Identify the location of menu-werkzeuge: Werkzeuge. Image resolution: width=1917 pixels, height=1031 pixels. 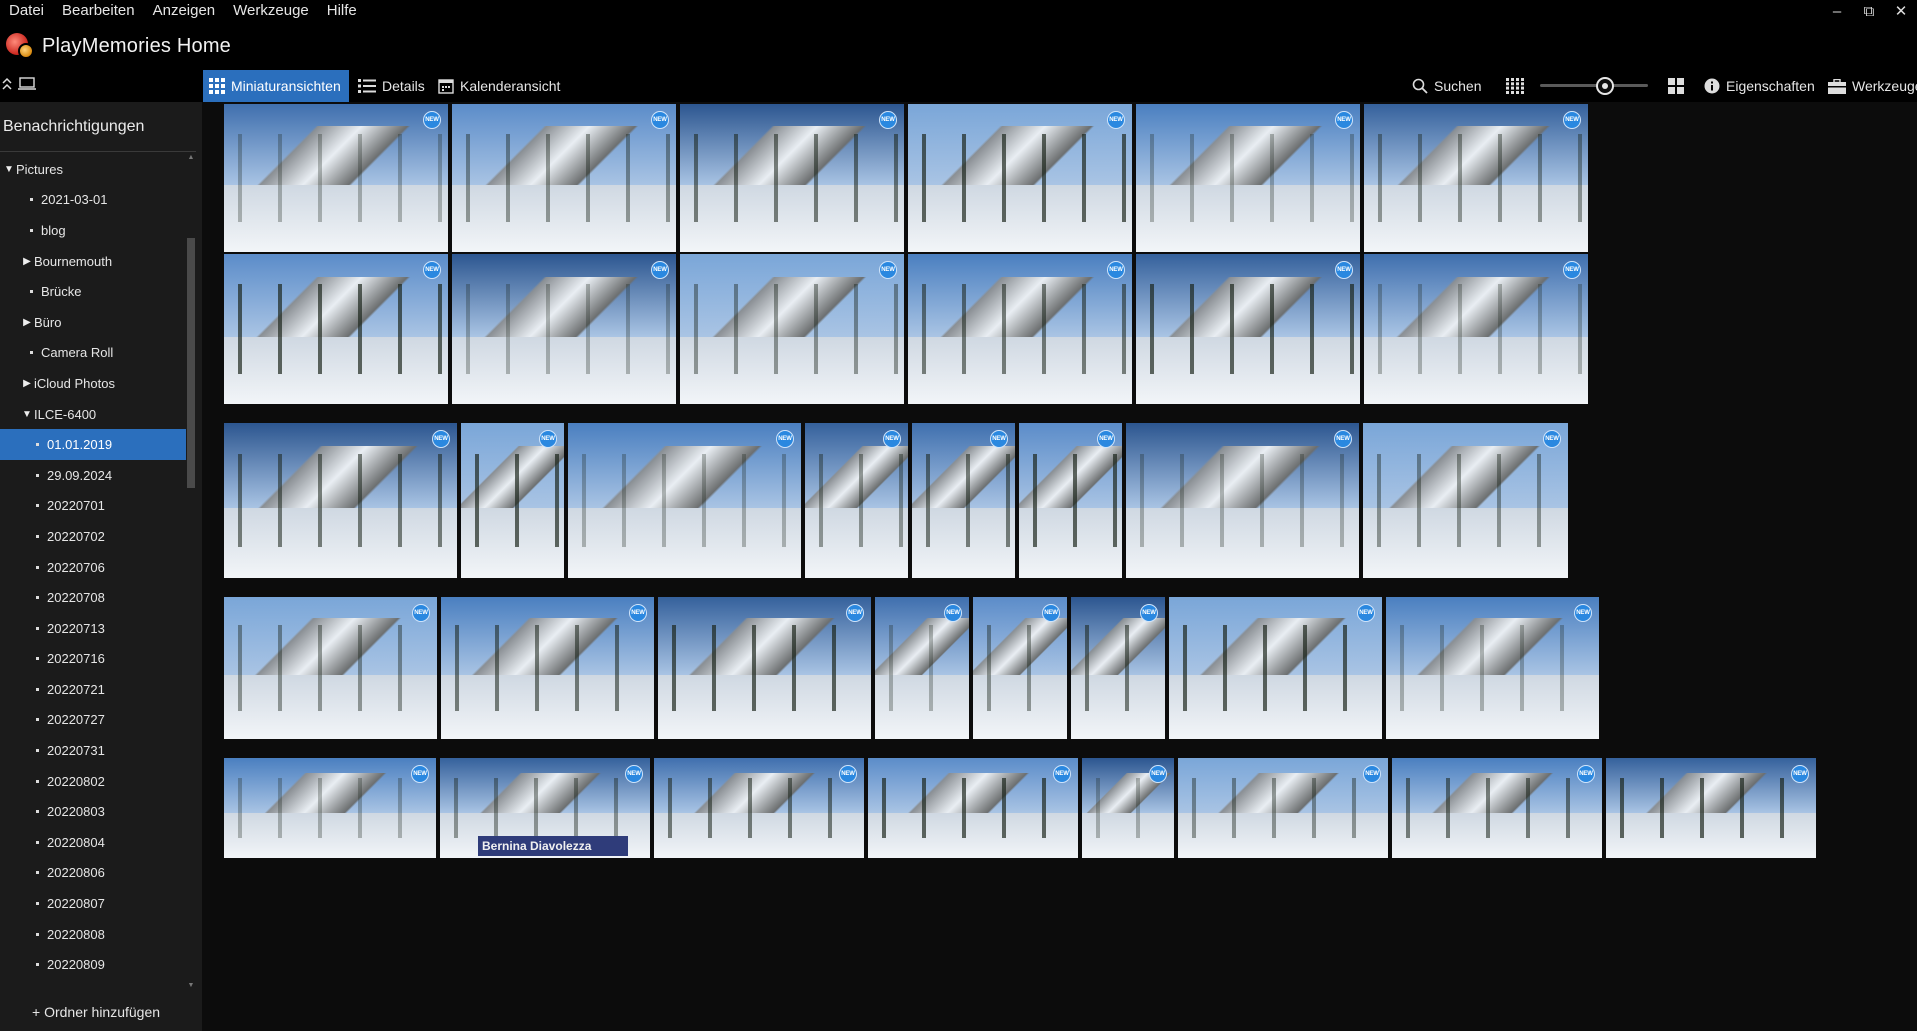
(271, 11).